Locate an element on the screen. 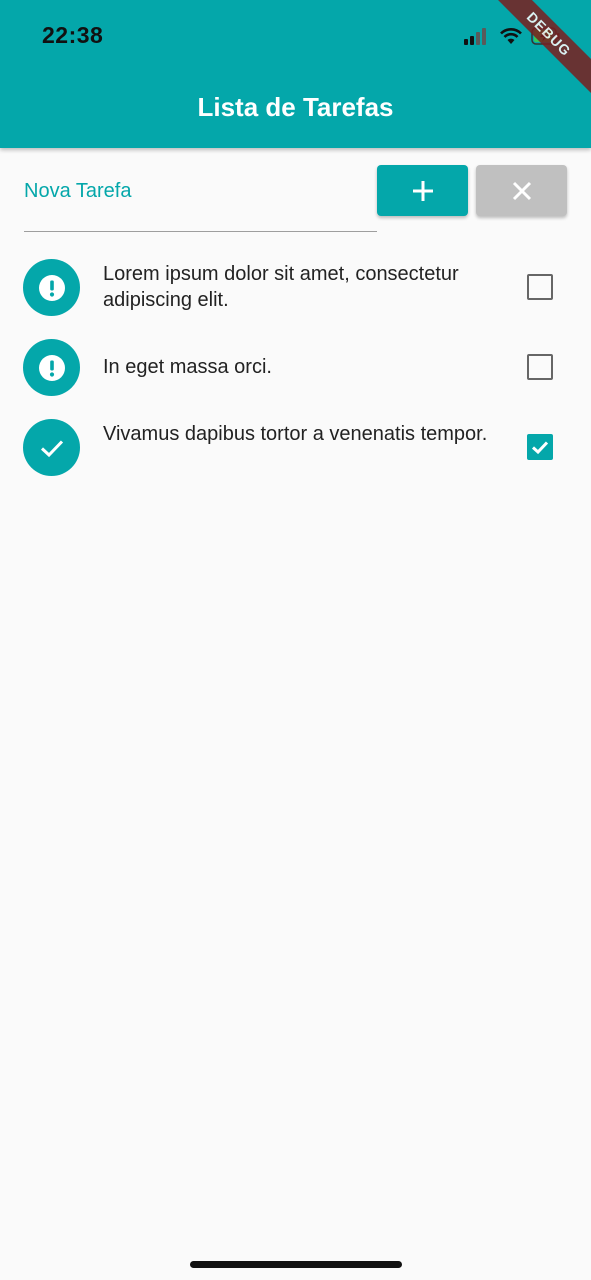 This screenshot has height=1280, width=591. app-bar: 22:38 DEBUG Lista de Tarefas is located at coordinates (295, 74).